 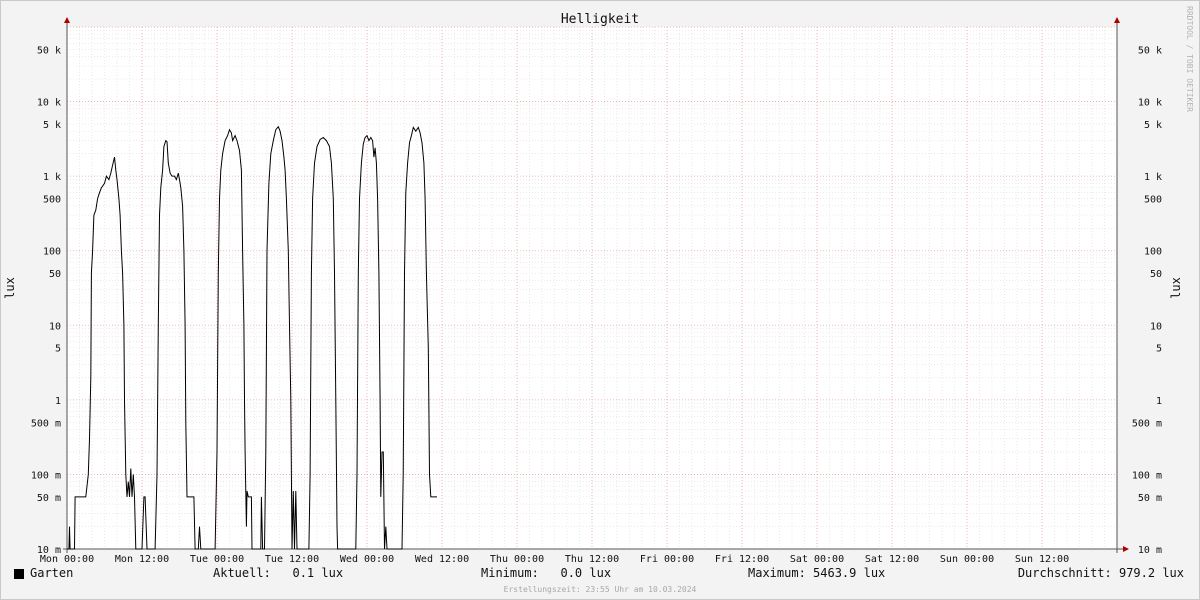 I want to click on watermark: RRDTOOL / TOBI OETIKER, so click(x=1189, y=59).